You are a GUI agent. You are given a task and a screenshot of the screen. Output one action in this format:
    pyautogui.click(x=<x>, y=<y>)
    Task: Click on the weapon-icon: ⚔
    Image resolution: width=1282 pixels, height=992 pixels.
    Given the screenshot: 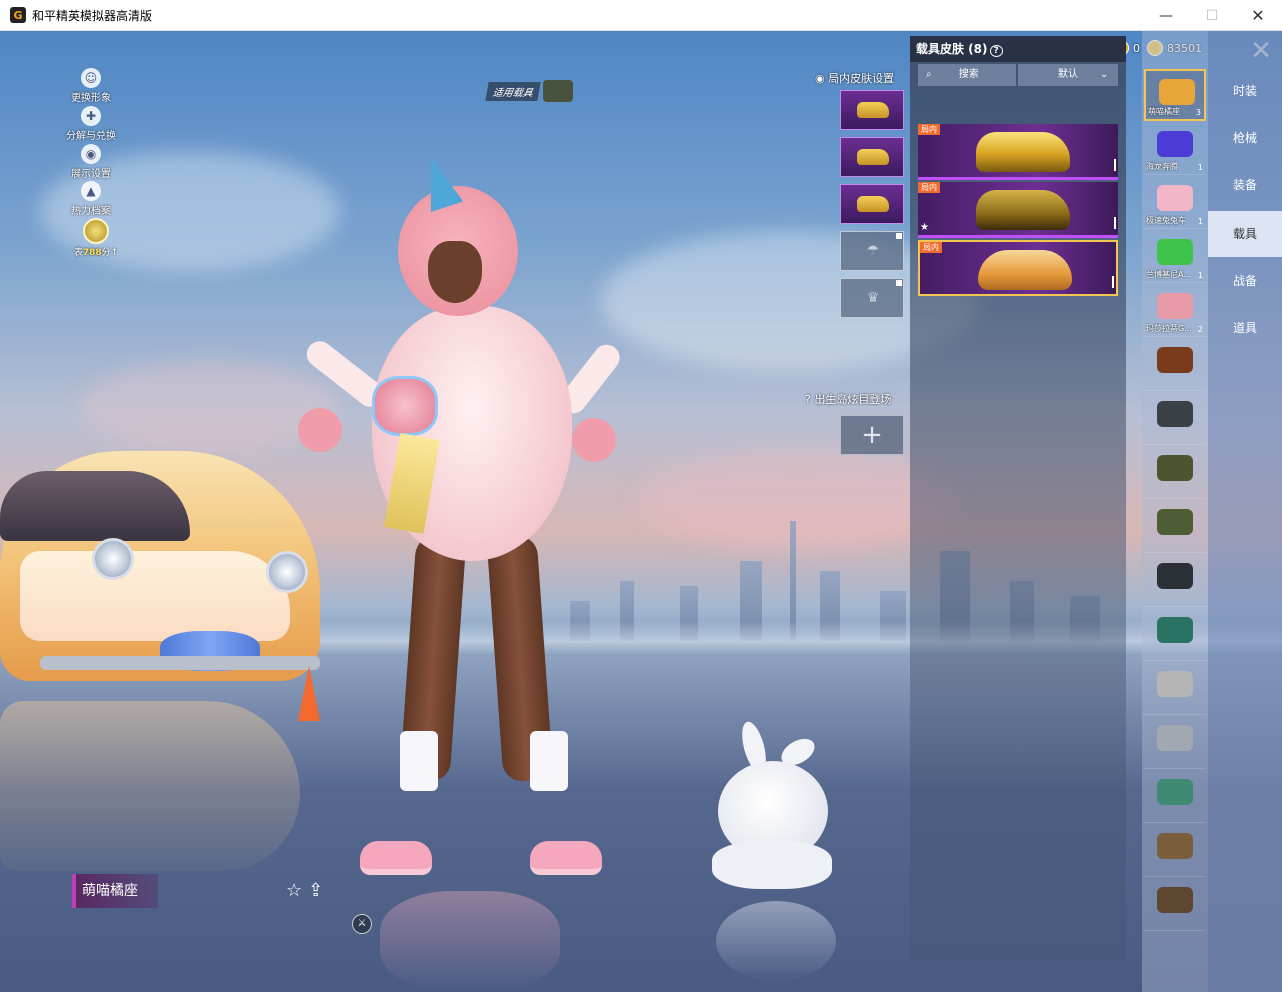 What is the action you would take?
    pyautogui.click(x=362, y=924)
    